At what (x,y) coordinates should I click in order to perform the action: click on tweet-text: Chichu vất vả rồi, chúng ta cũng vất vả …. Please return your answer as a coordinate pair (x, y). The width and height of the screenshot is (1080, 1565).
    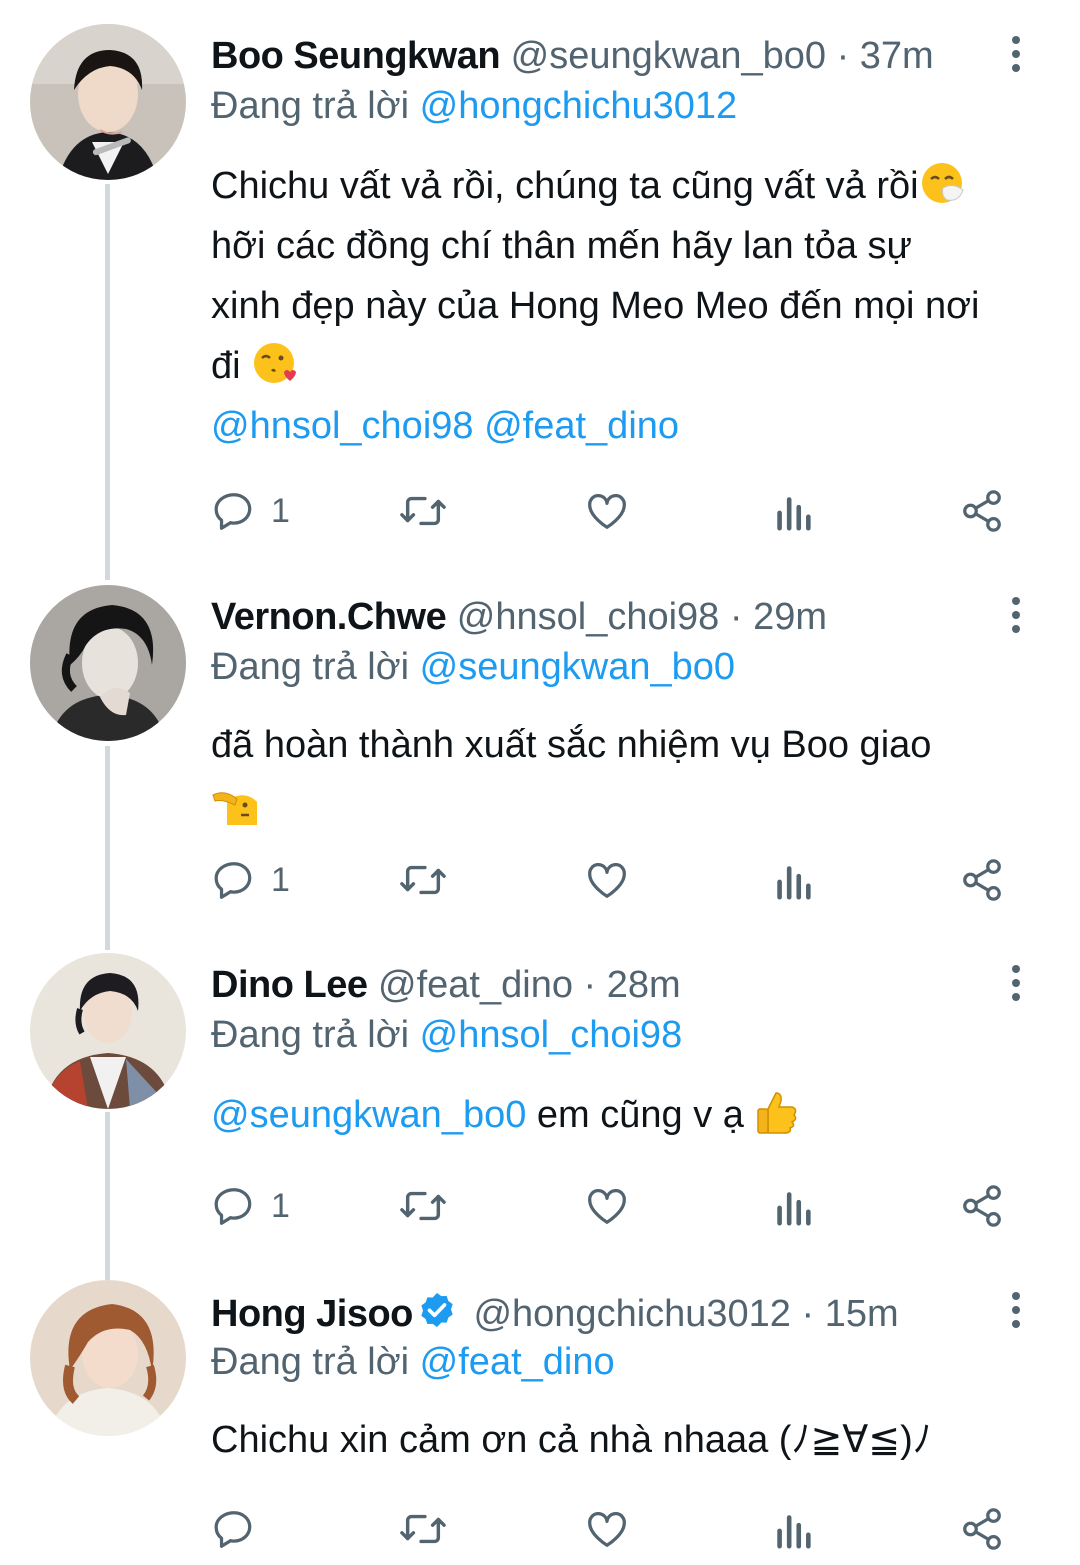
    Looking at the image, I should click on (631, 306).